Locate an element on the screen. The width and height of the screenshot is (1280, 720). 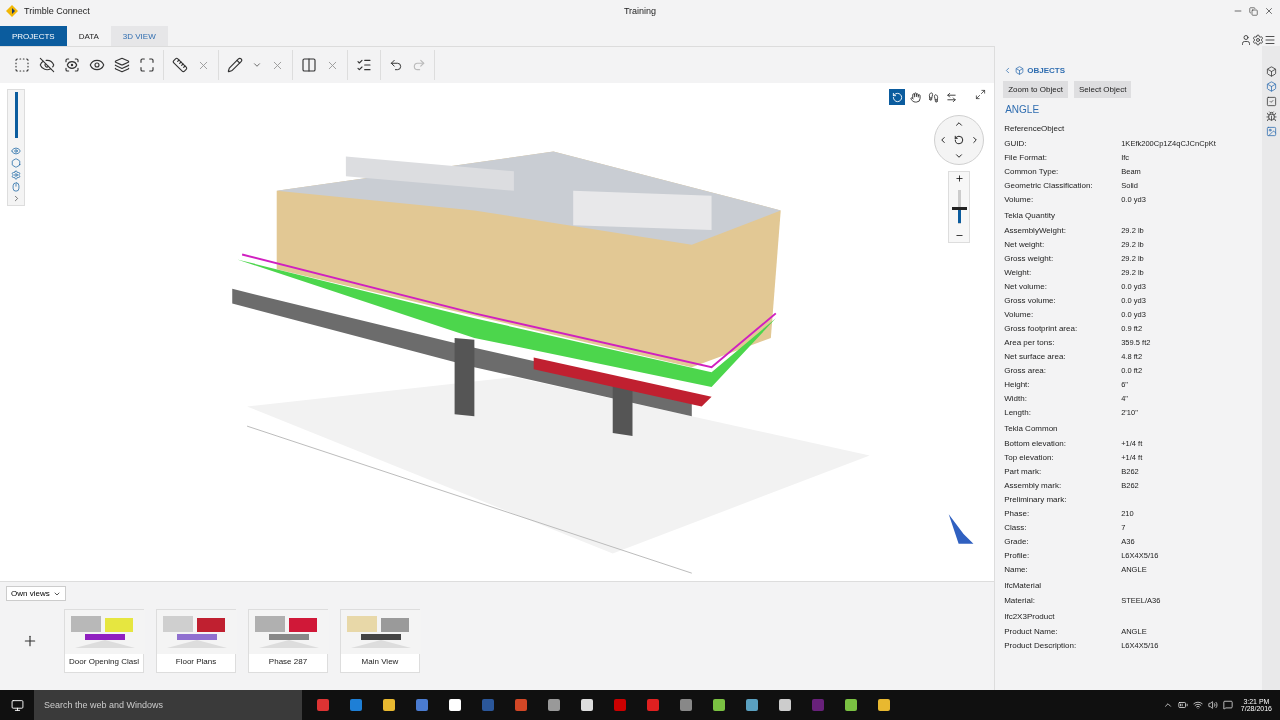
property-label: File Format: is located at coordinates (1026, 157).